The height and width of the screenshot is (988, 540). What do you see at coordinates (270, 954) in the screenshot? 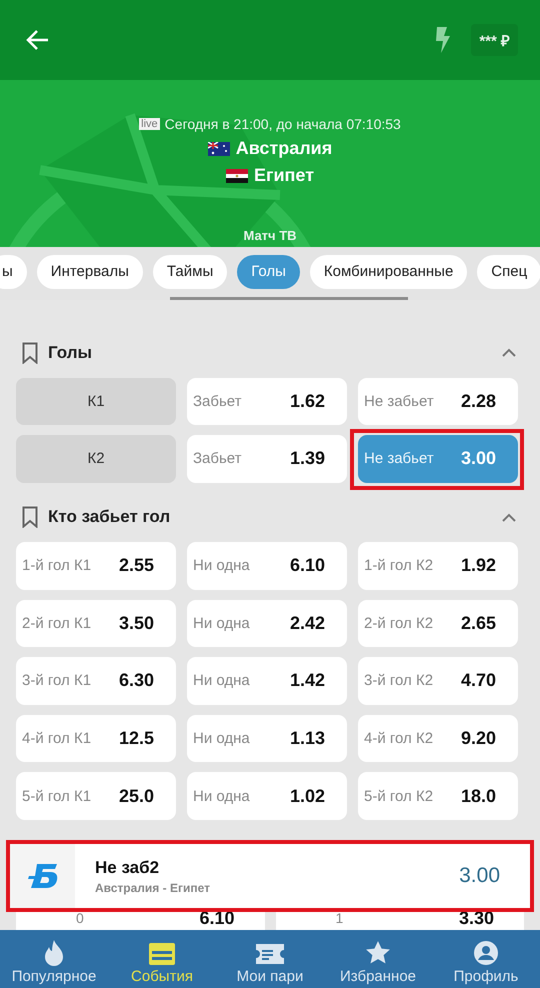
I see `ticket-icon` at bounding box center [270, 954].